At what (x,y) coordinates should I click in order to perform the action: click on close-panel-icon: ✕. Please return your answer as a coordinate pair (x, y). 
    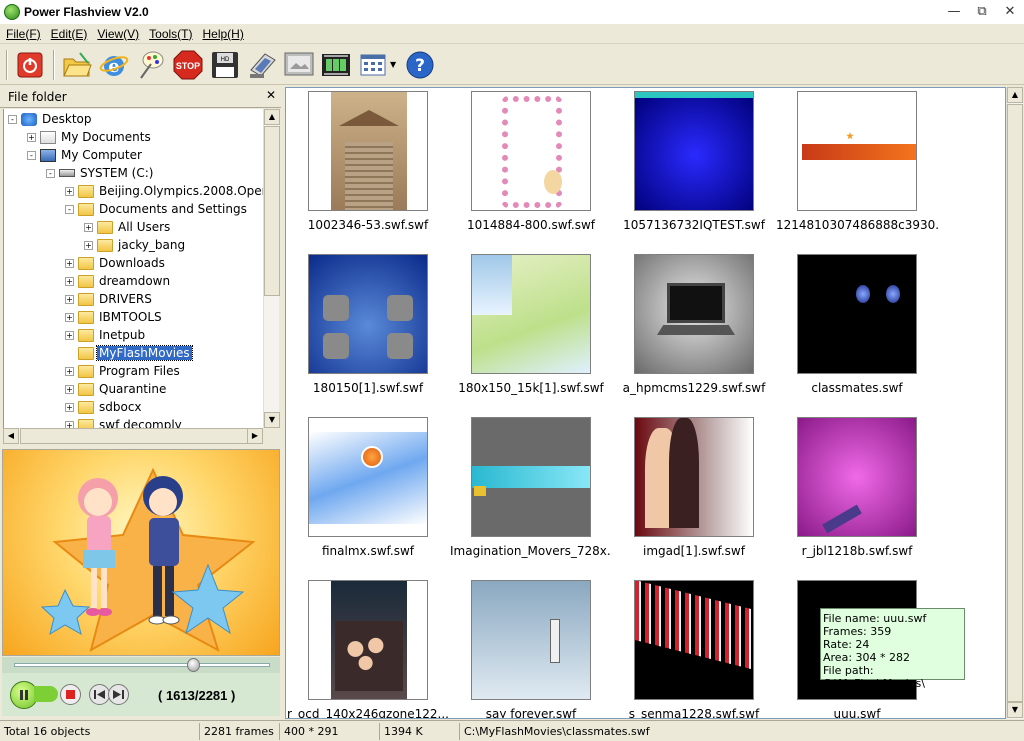
    Looking at the image, I should click on (271, 95).